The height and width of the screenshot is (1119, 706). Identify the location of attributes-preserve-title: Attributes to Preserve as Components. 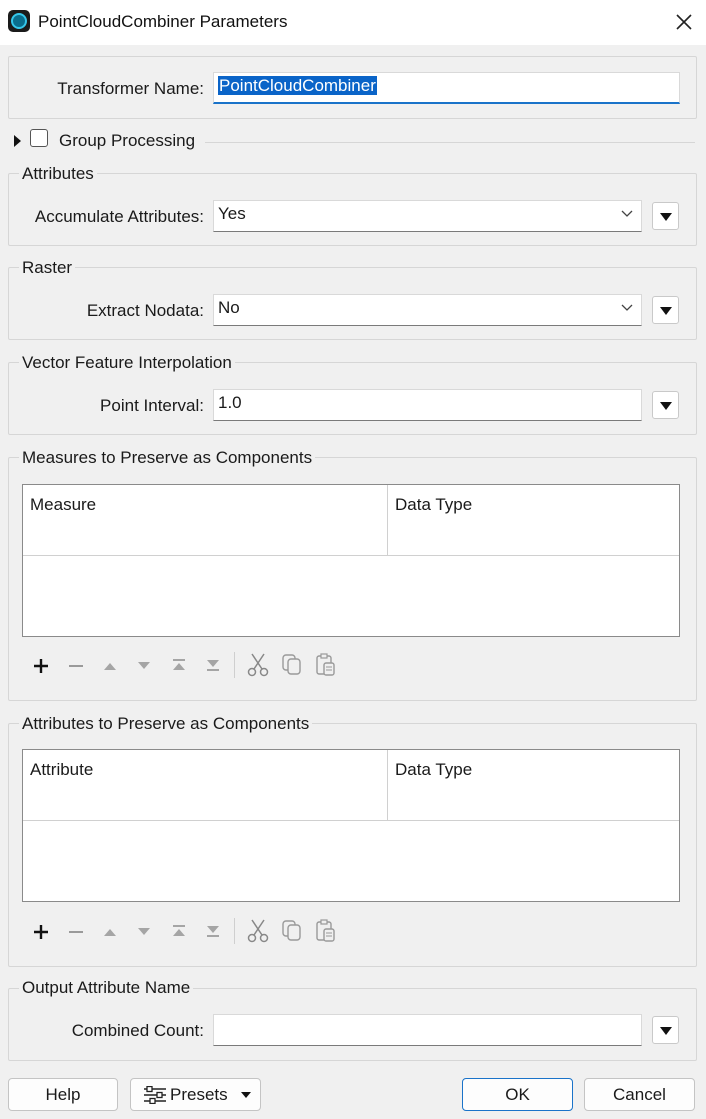
(166, 724).